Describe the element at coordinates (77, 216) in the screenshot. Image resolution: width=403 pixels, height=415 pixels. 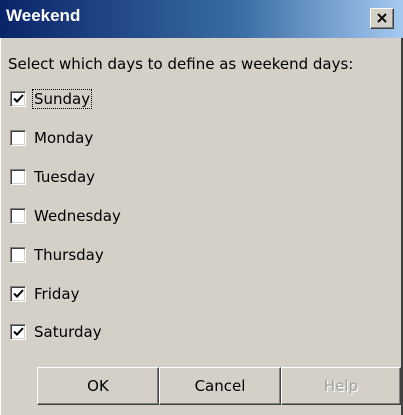
I see `wednesday-label: Wednesday` at that location.